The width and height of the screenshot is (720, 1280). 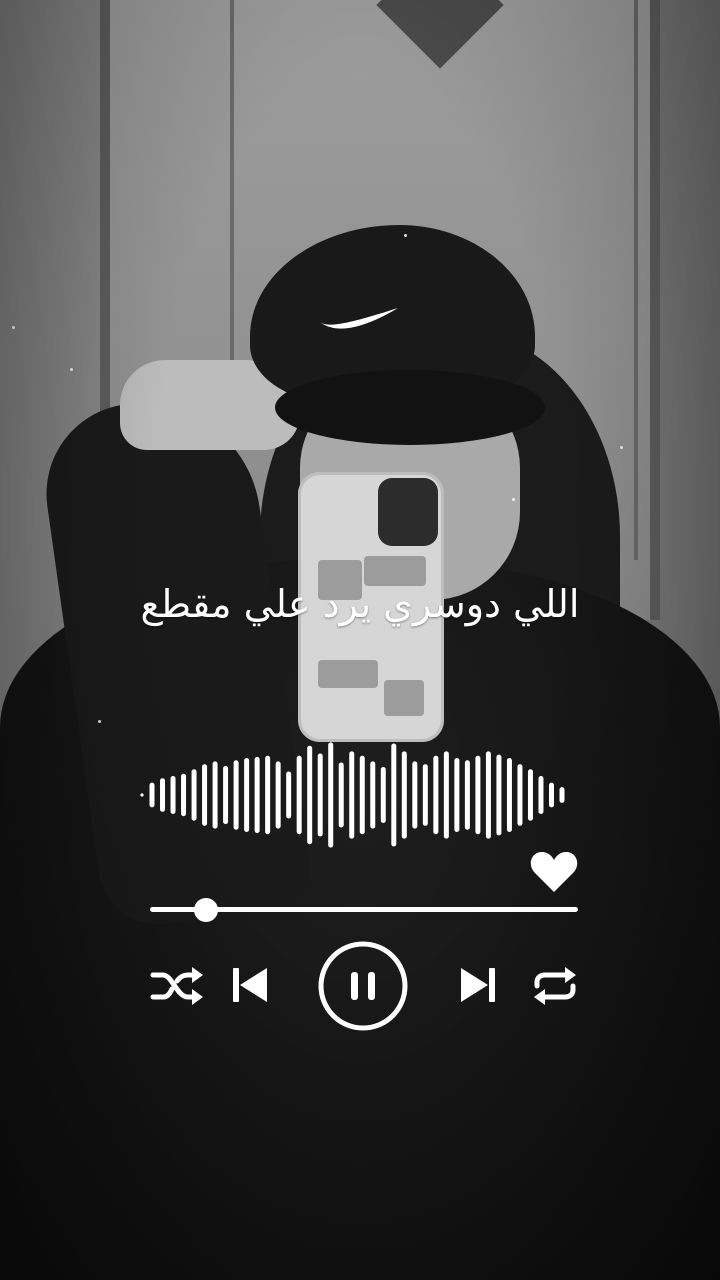 What do you see at coordinates (360, 604) in the screenshot?
I see `song-title: اللي دوسري يرد علي مقطع` at bounding box center [360, 604].